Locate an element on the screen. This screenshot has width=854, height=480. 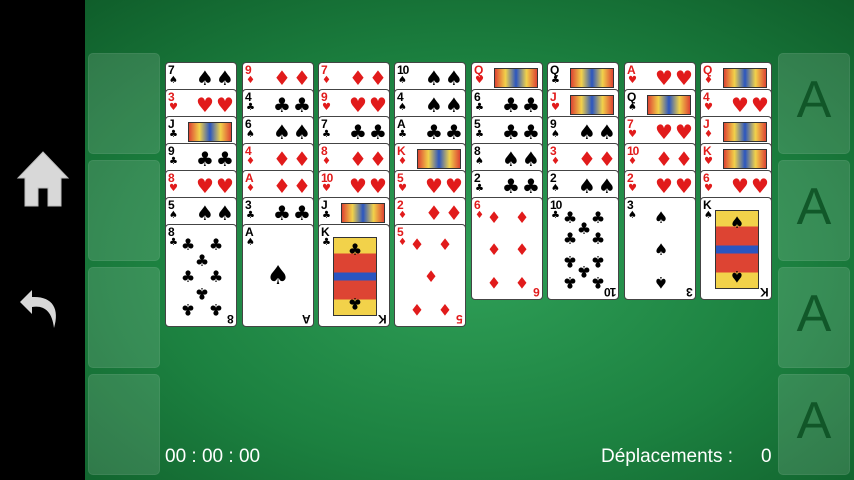
card-rank: 8 is located at coordinates (231, 319).